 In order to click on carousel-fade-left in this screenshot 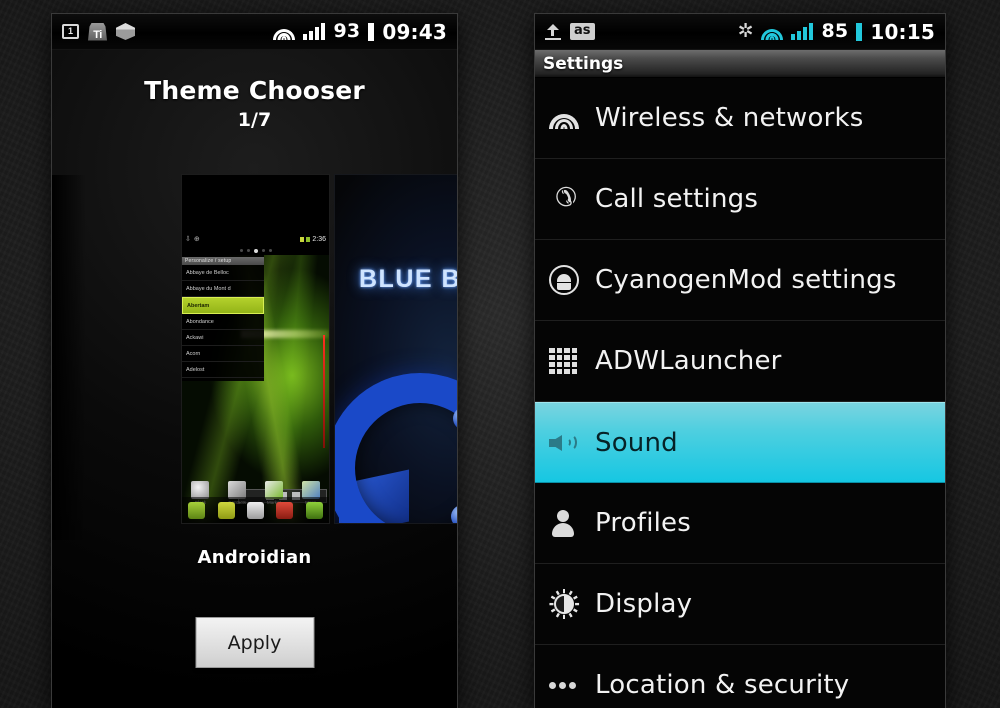, I will do `click(69, 357)`.